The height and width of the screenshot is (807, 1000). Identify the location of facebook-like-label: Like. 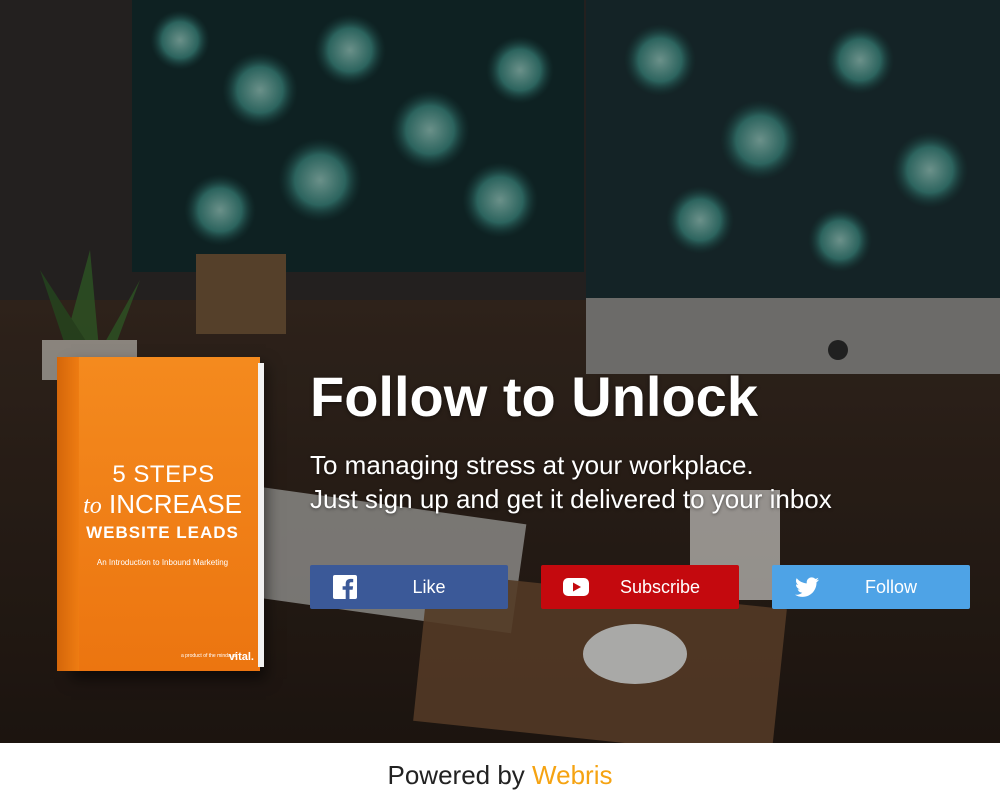
(429, 587).